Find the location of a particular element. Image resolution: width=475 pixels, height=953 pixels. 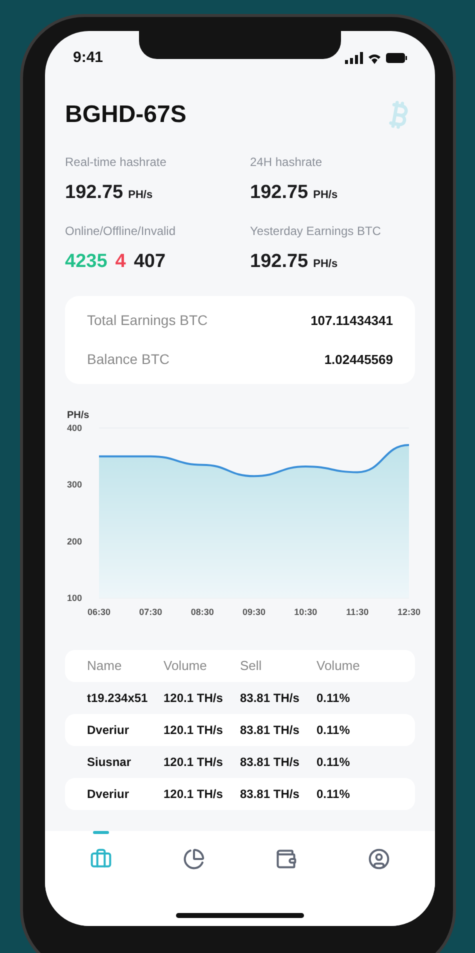

x-tick-label: 12:30 is located at coordinates (409, 612).